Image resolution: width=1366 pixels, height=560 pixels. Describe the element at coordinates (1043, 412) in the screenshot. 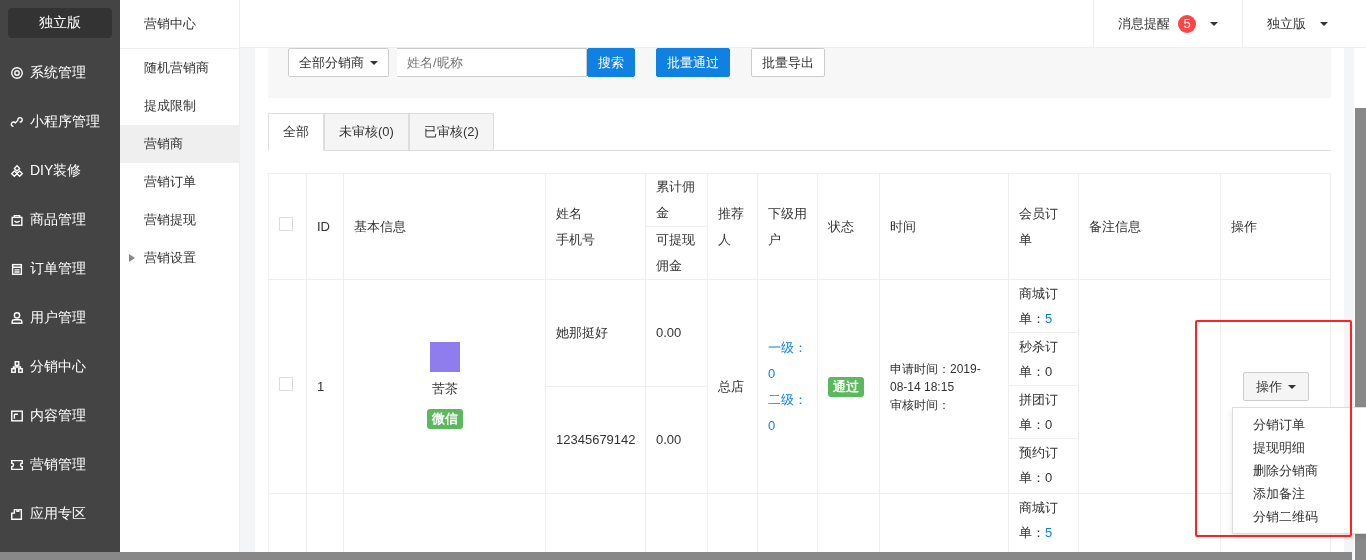

I see `order-count: 拼团订单：0` at that location.